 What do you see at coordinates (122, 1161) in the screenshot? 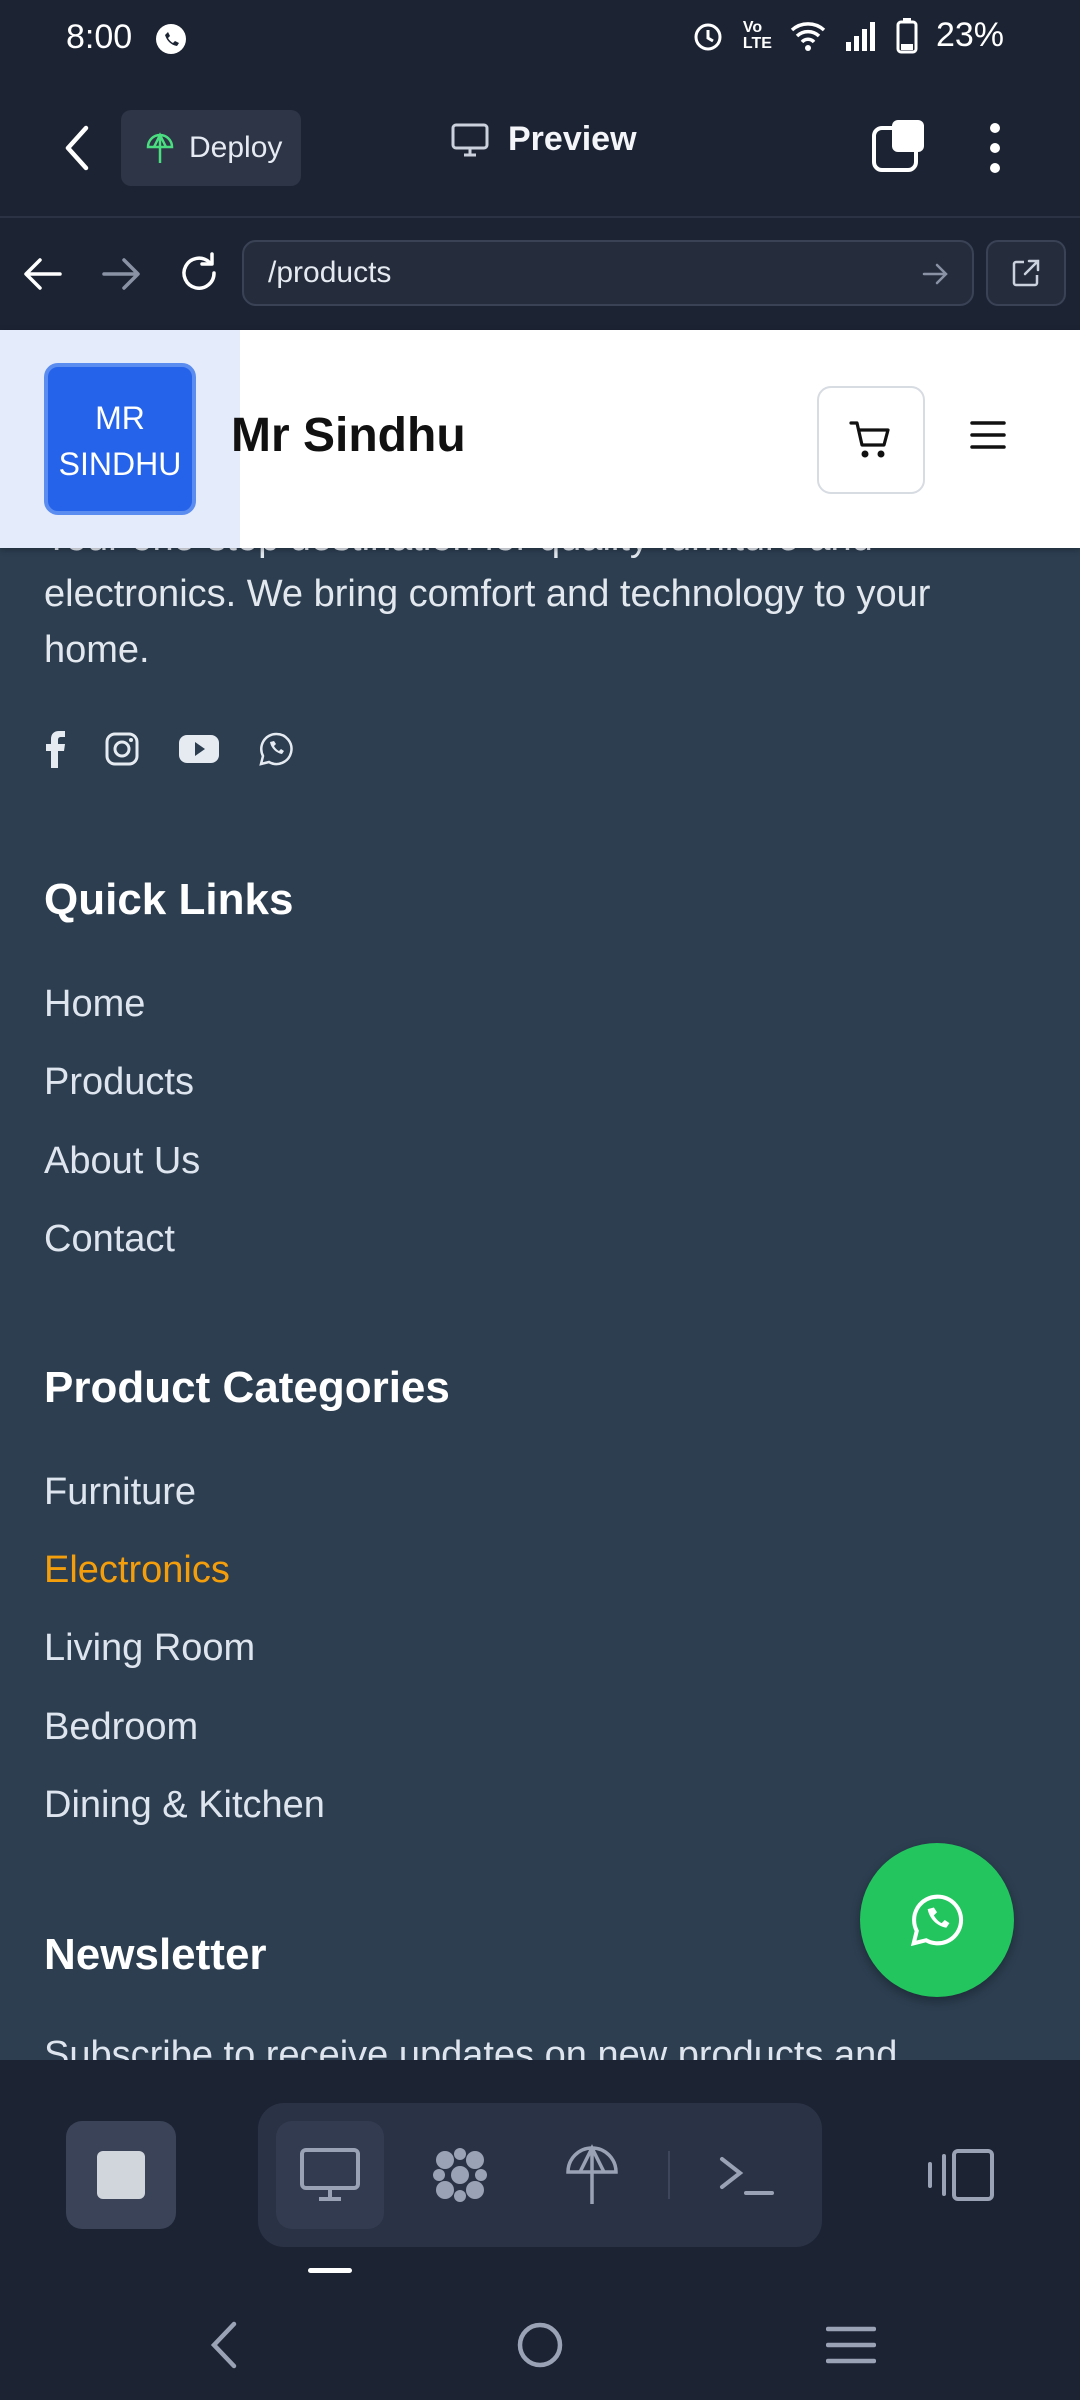
I see `footer-link-about: About Us` at bounding box center [122, 1161].